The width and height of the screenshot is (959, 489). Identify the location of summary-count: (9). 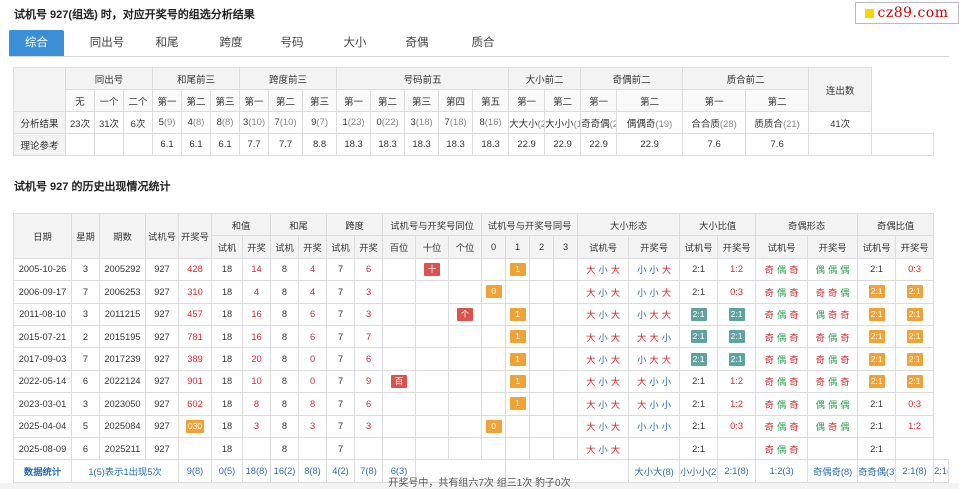
(169, 122).